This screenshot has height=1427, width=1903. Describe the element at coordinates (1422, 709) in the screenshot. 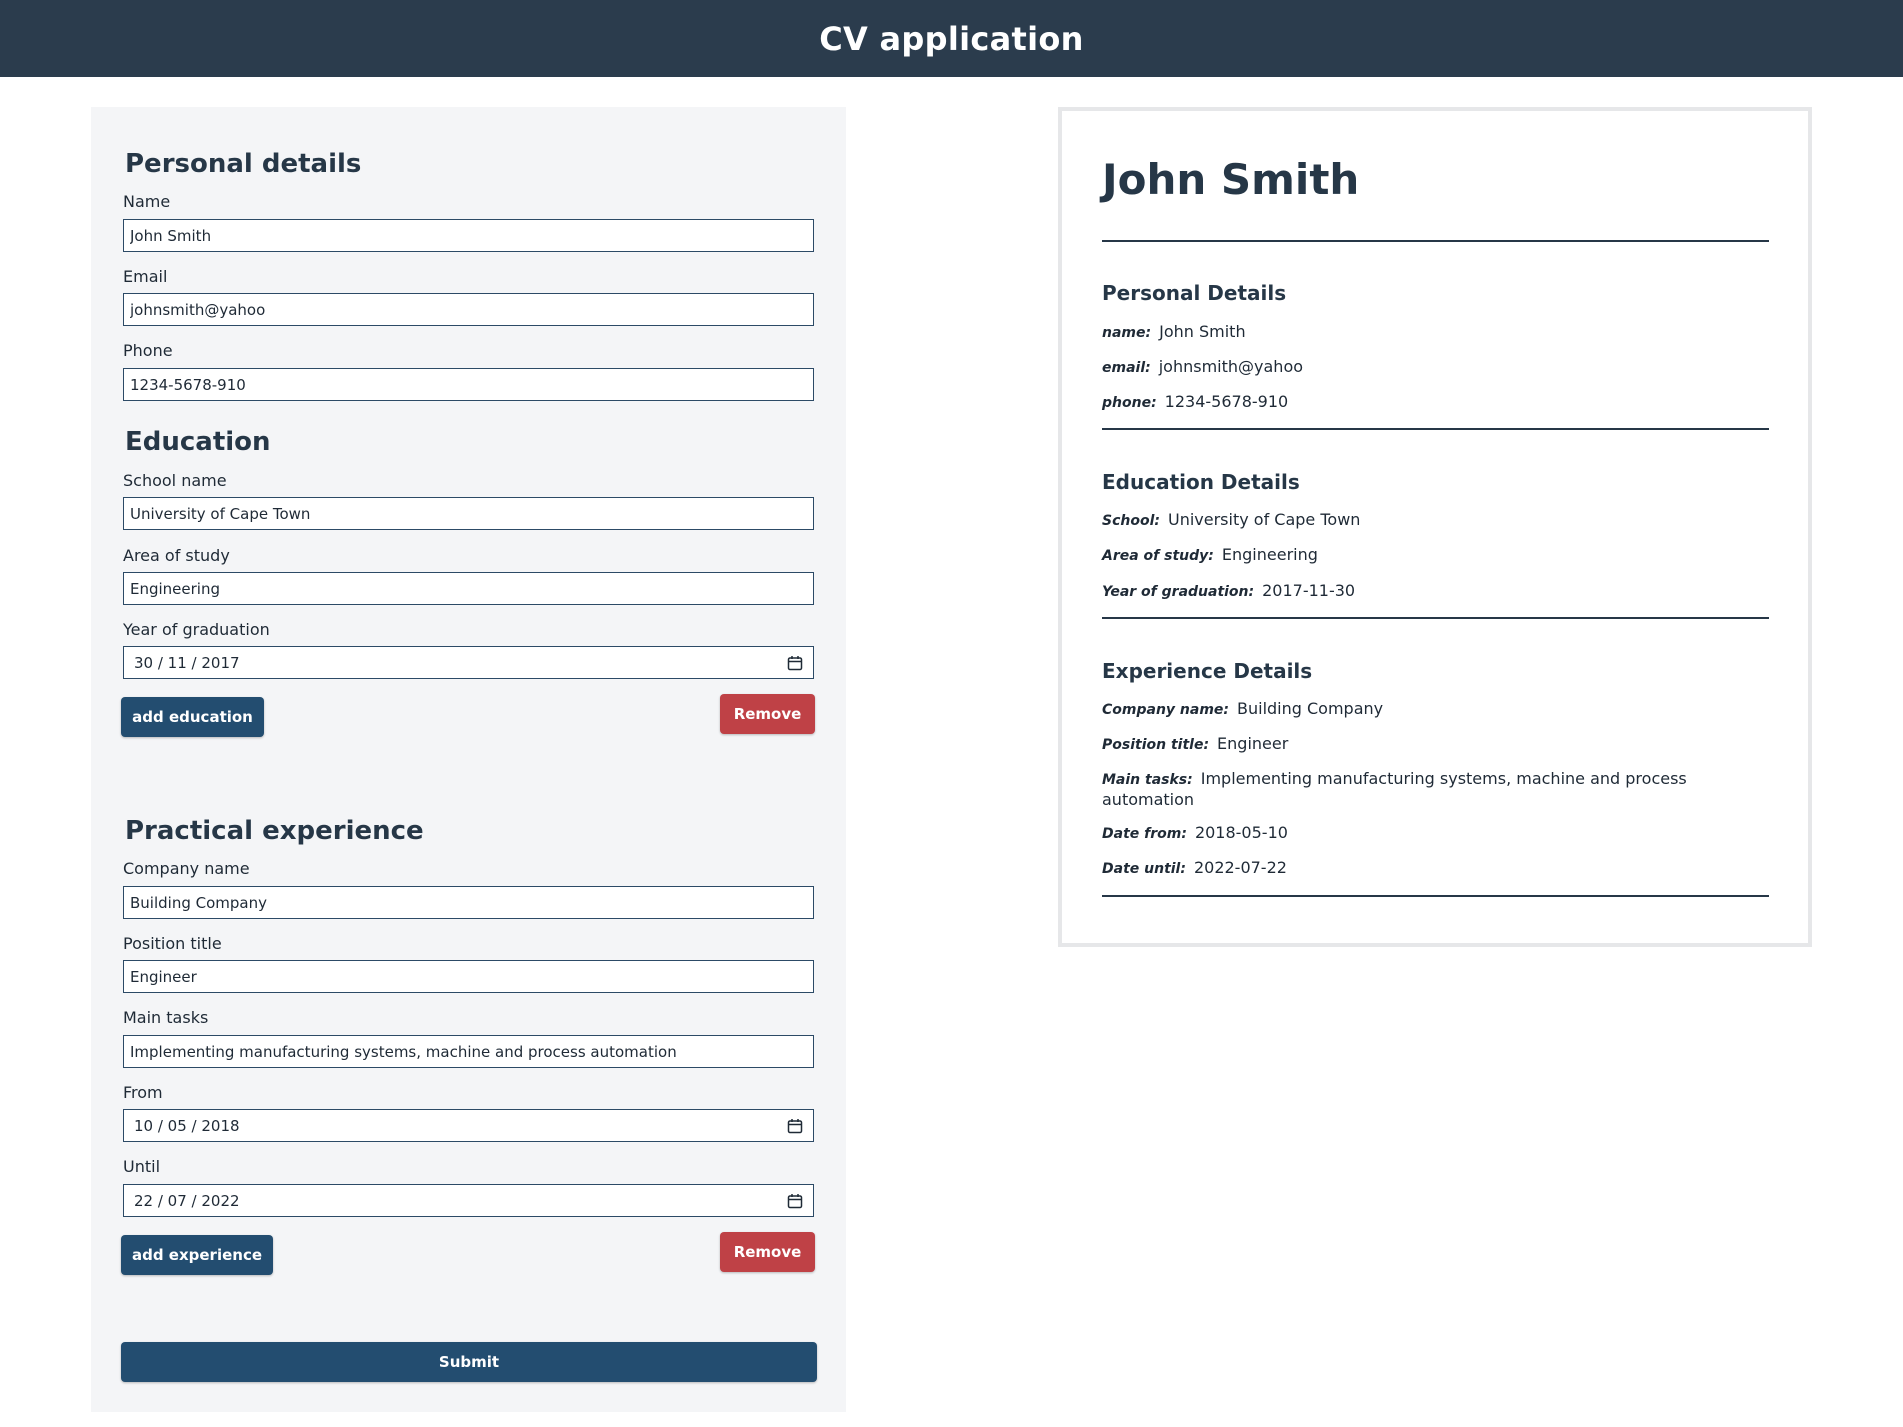

I see `cv-experience-company: Company name: Building Company` at that location.